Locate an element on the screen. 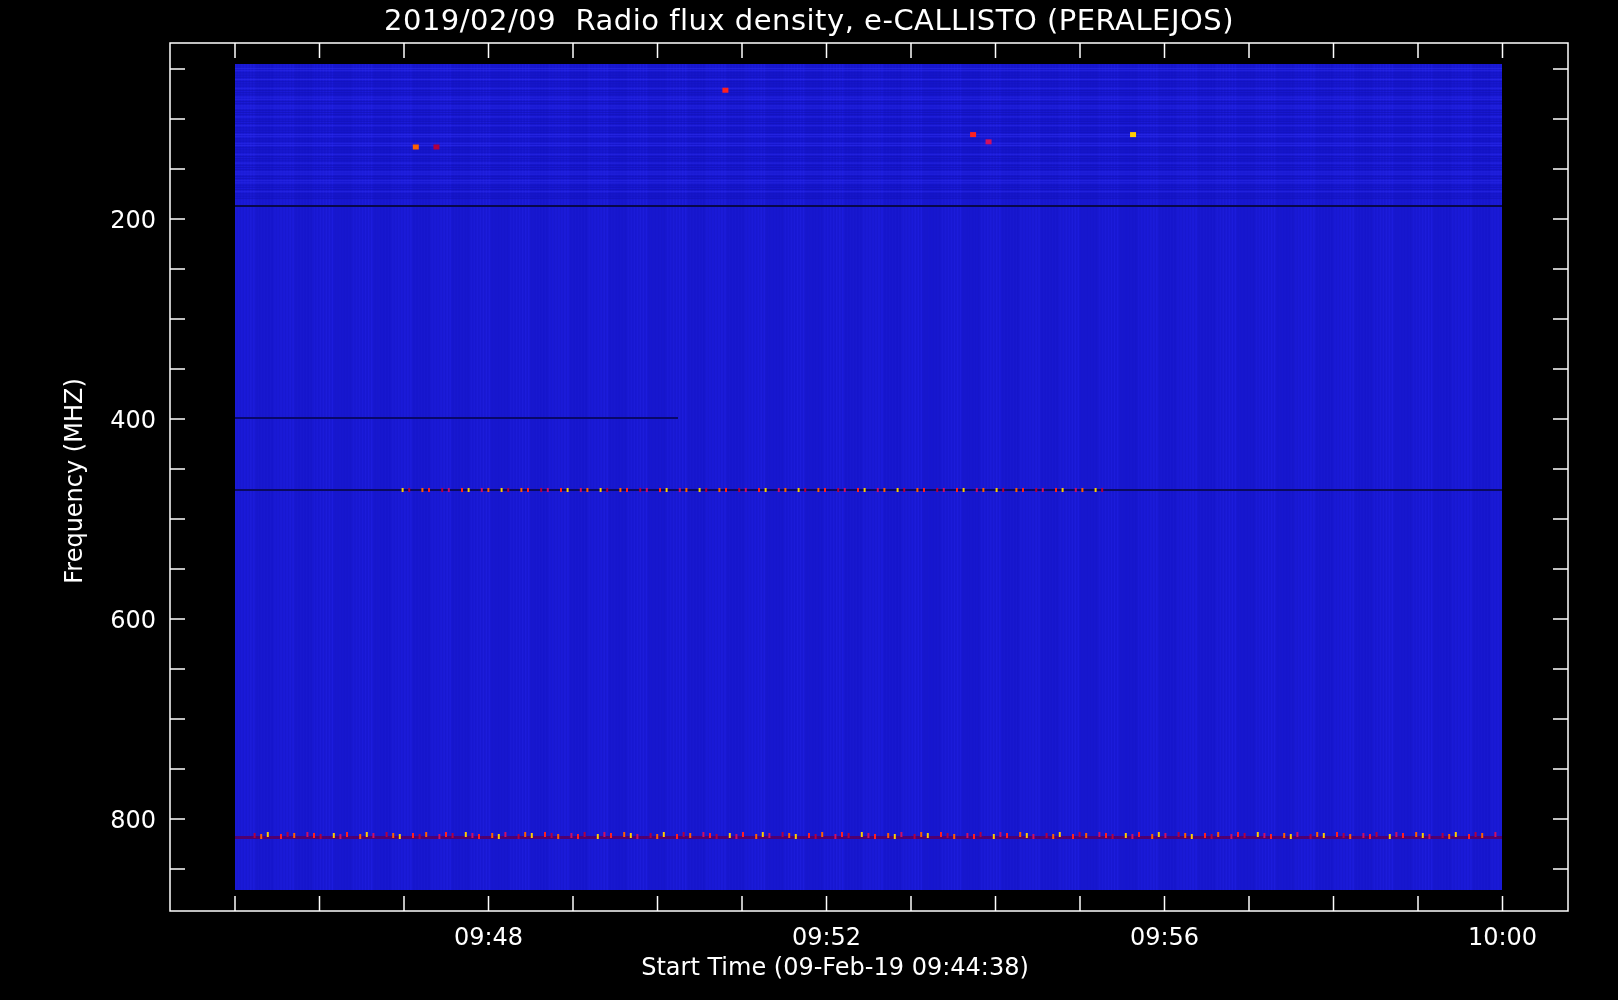 The width and height of the screenshot is (1618, 1000). tick-label: 09:56 is located at coordinates (1164, 937).